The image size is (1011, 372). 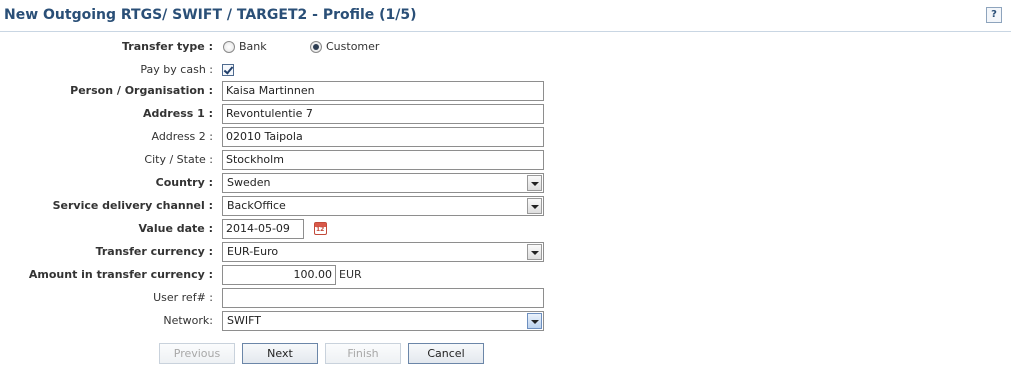 What do you see at coordinates (175, 228) in the screenshot?
I see `value-date-label: Value date :` at bounding box center [175, 228].